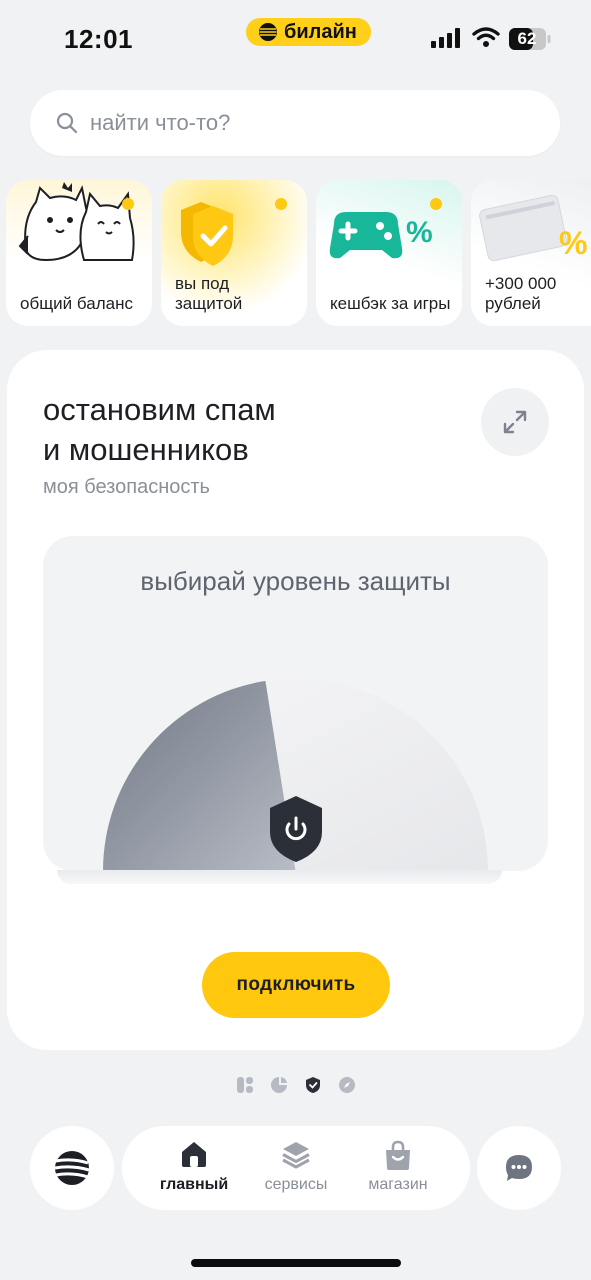  I want to click on connect-button: подключить, so click(296, 985).